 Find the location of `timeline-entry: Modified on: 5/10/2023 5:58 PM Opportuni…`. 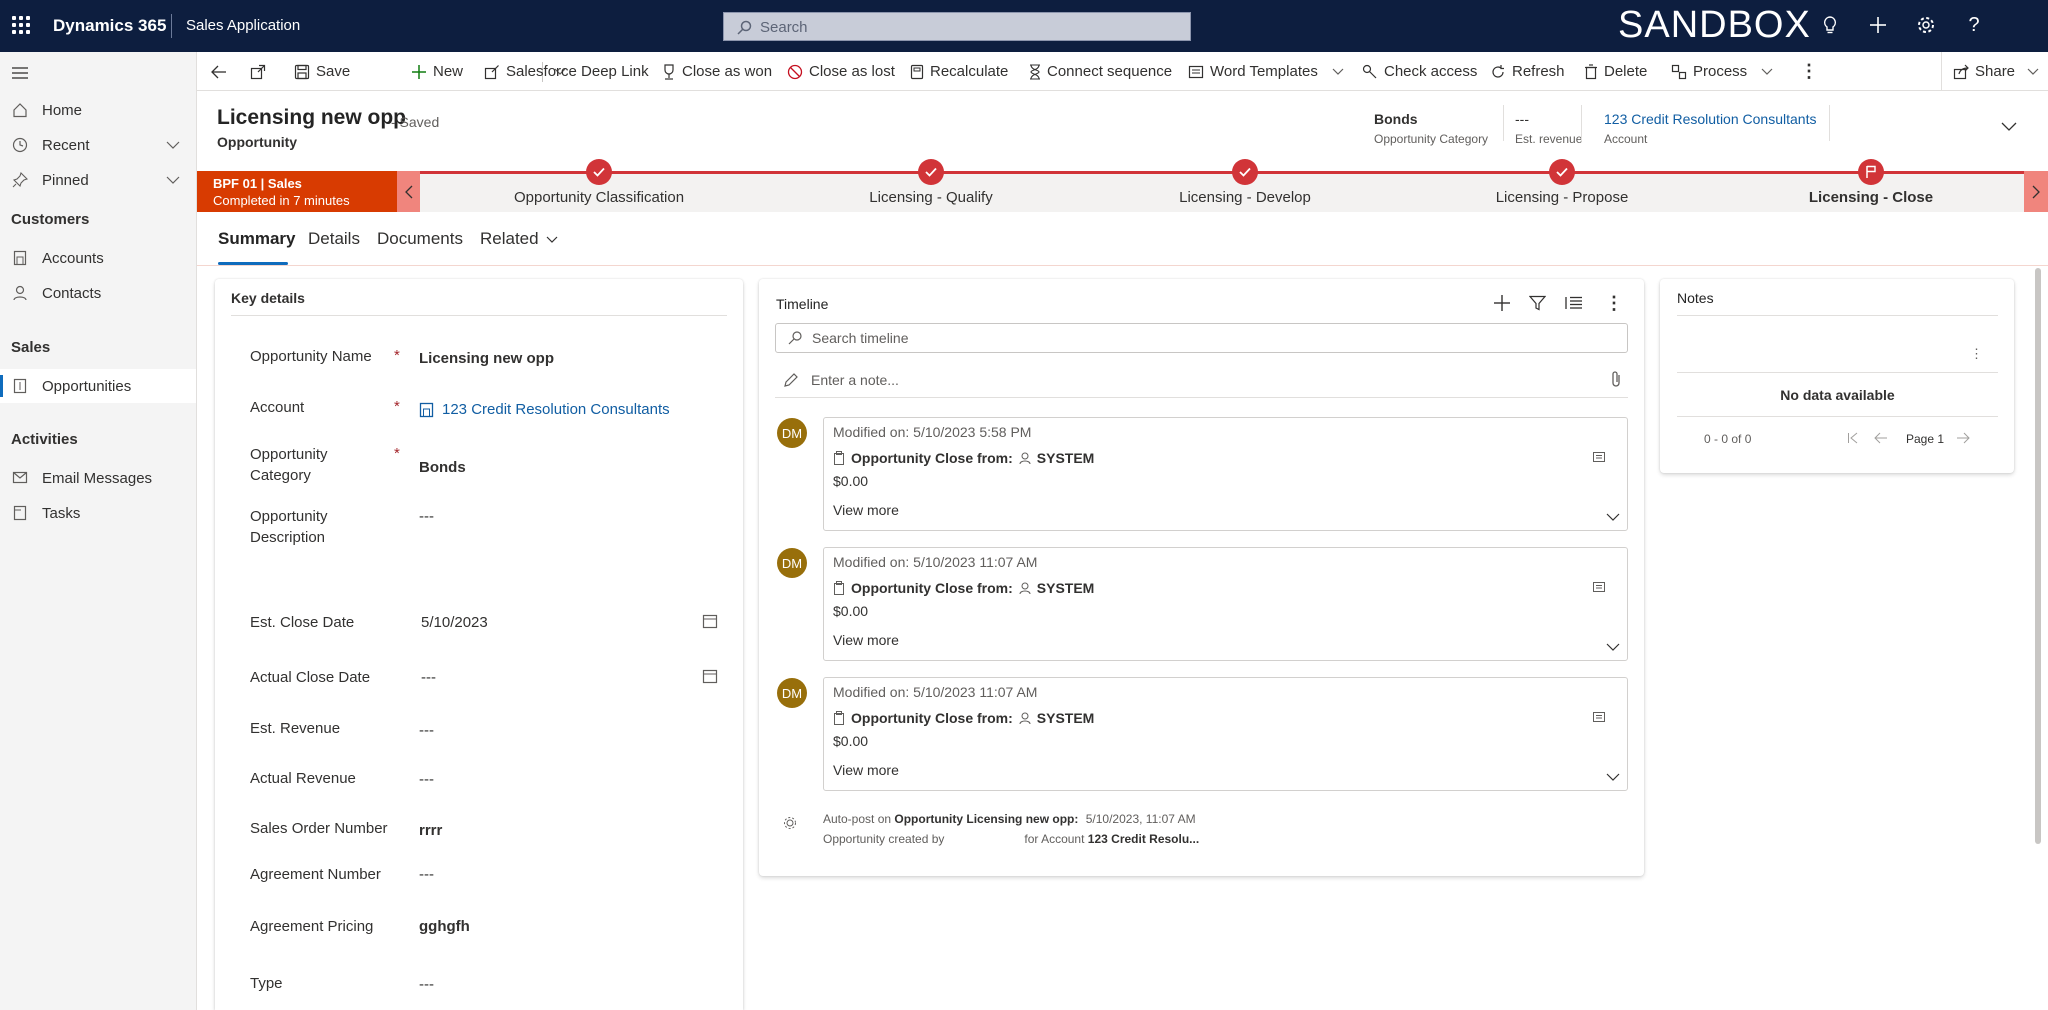

timeline-entry: Modified on: 5/10/2023 5:58 PM Opportuni… is located at coordinates (1225, 474).